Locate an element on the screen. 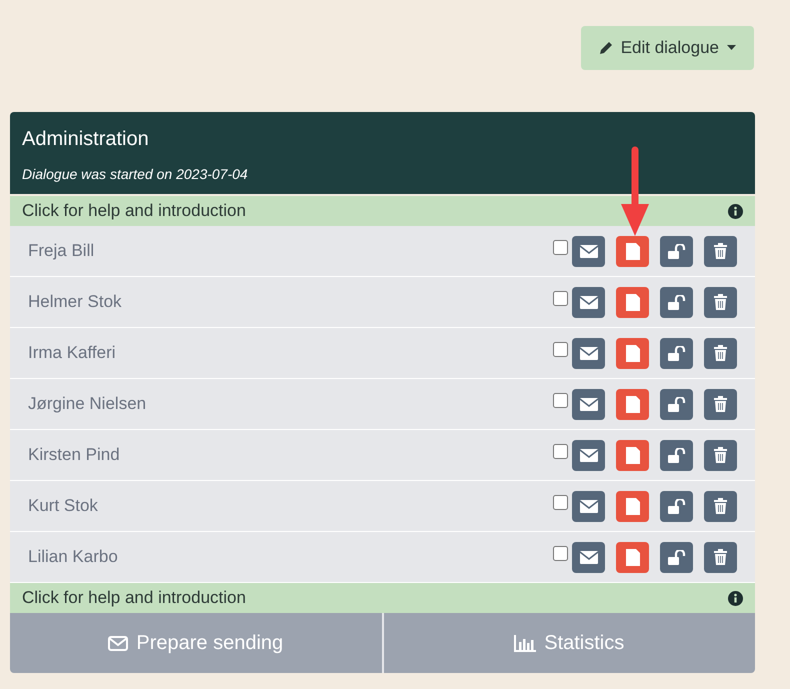 The height and width of the screenshot is (689, 790). participant-name: Jørgine Nielsen is located at coordinates (88, 404).